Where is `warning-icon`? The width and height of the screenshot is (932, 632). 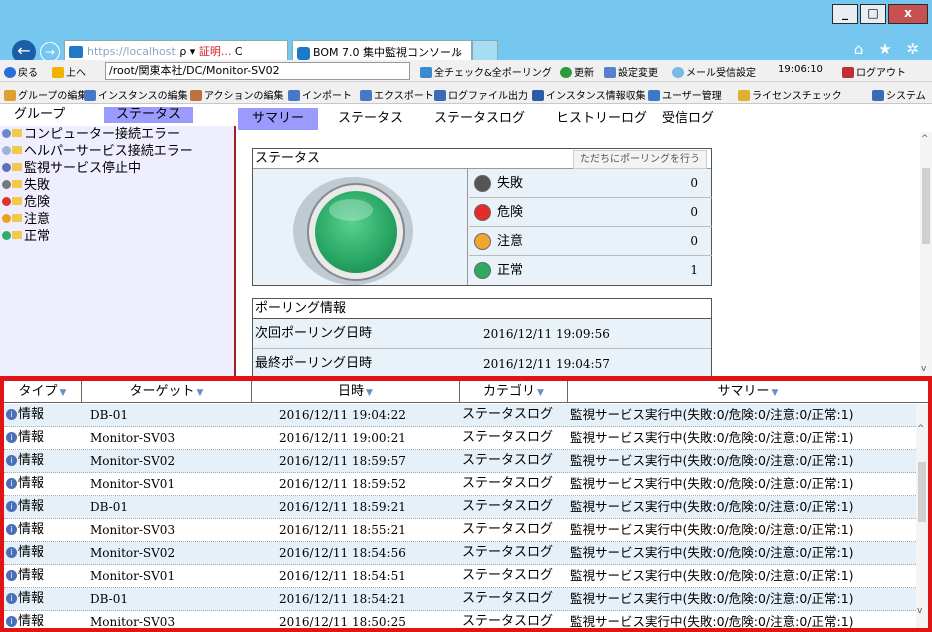
warning-icon is located at coordinates (482, 241).